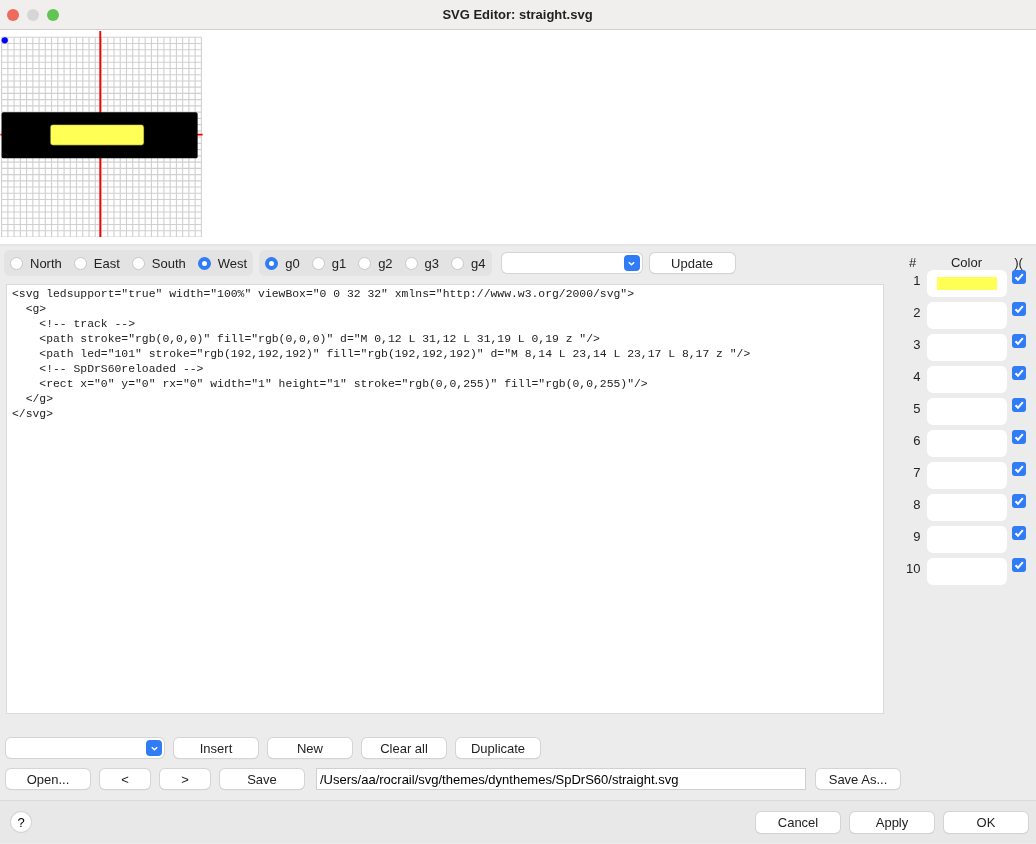 Image resolution: width=1036 pixels, height=844 pixels. I want to click on help-button: ?, so click(21, 822).